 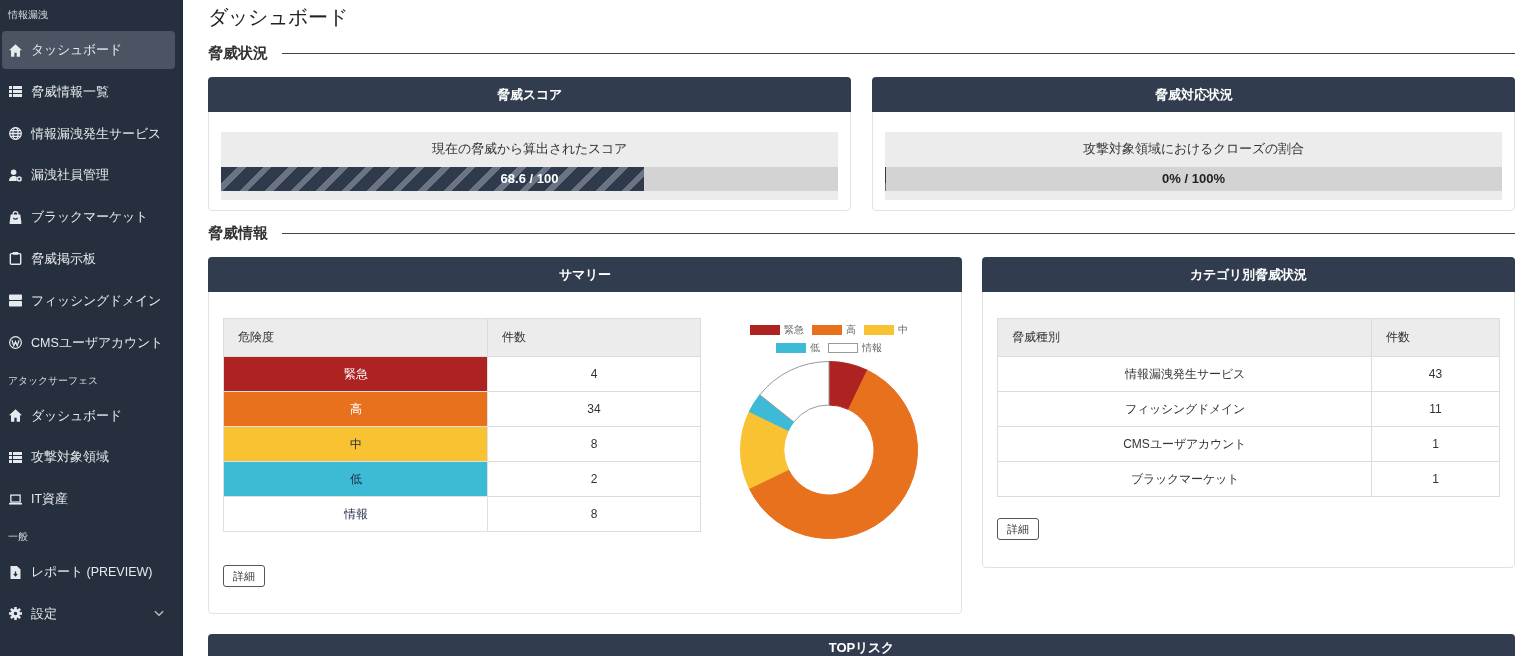 I want to click on table-cell: 11, so click(x=1435, y=409).